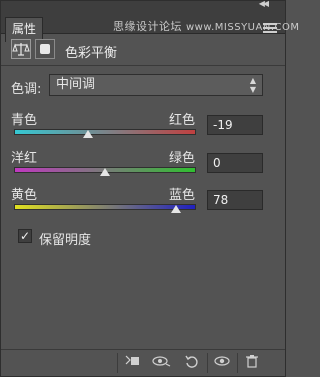  I want to click on slider-left-label: 青色, so click(24, 120).